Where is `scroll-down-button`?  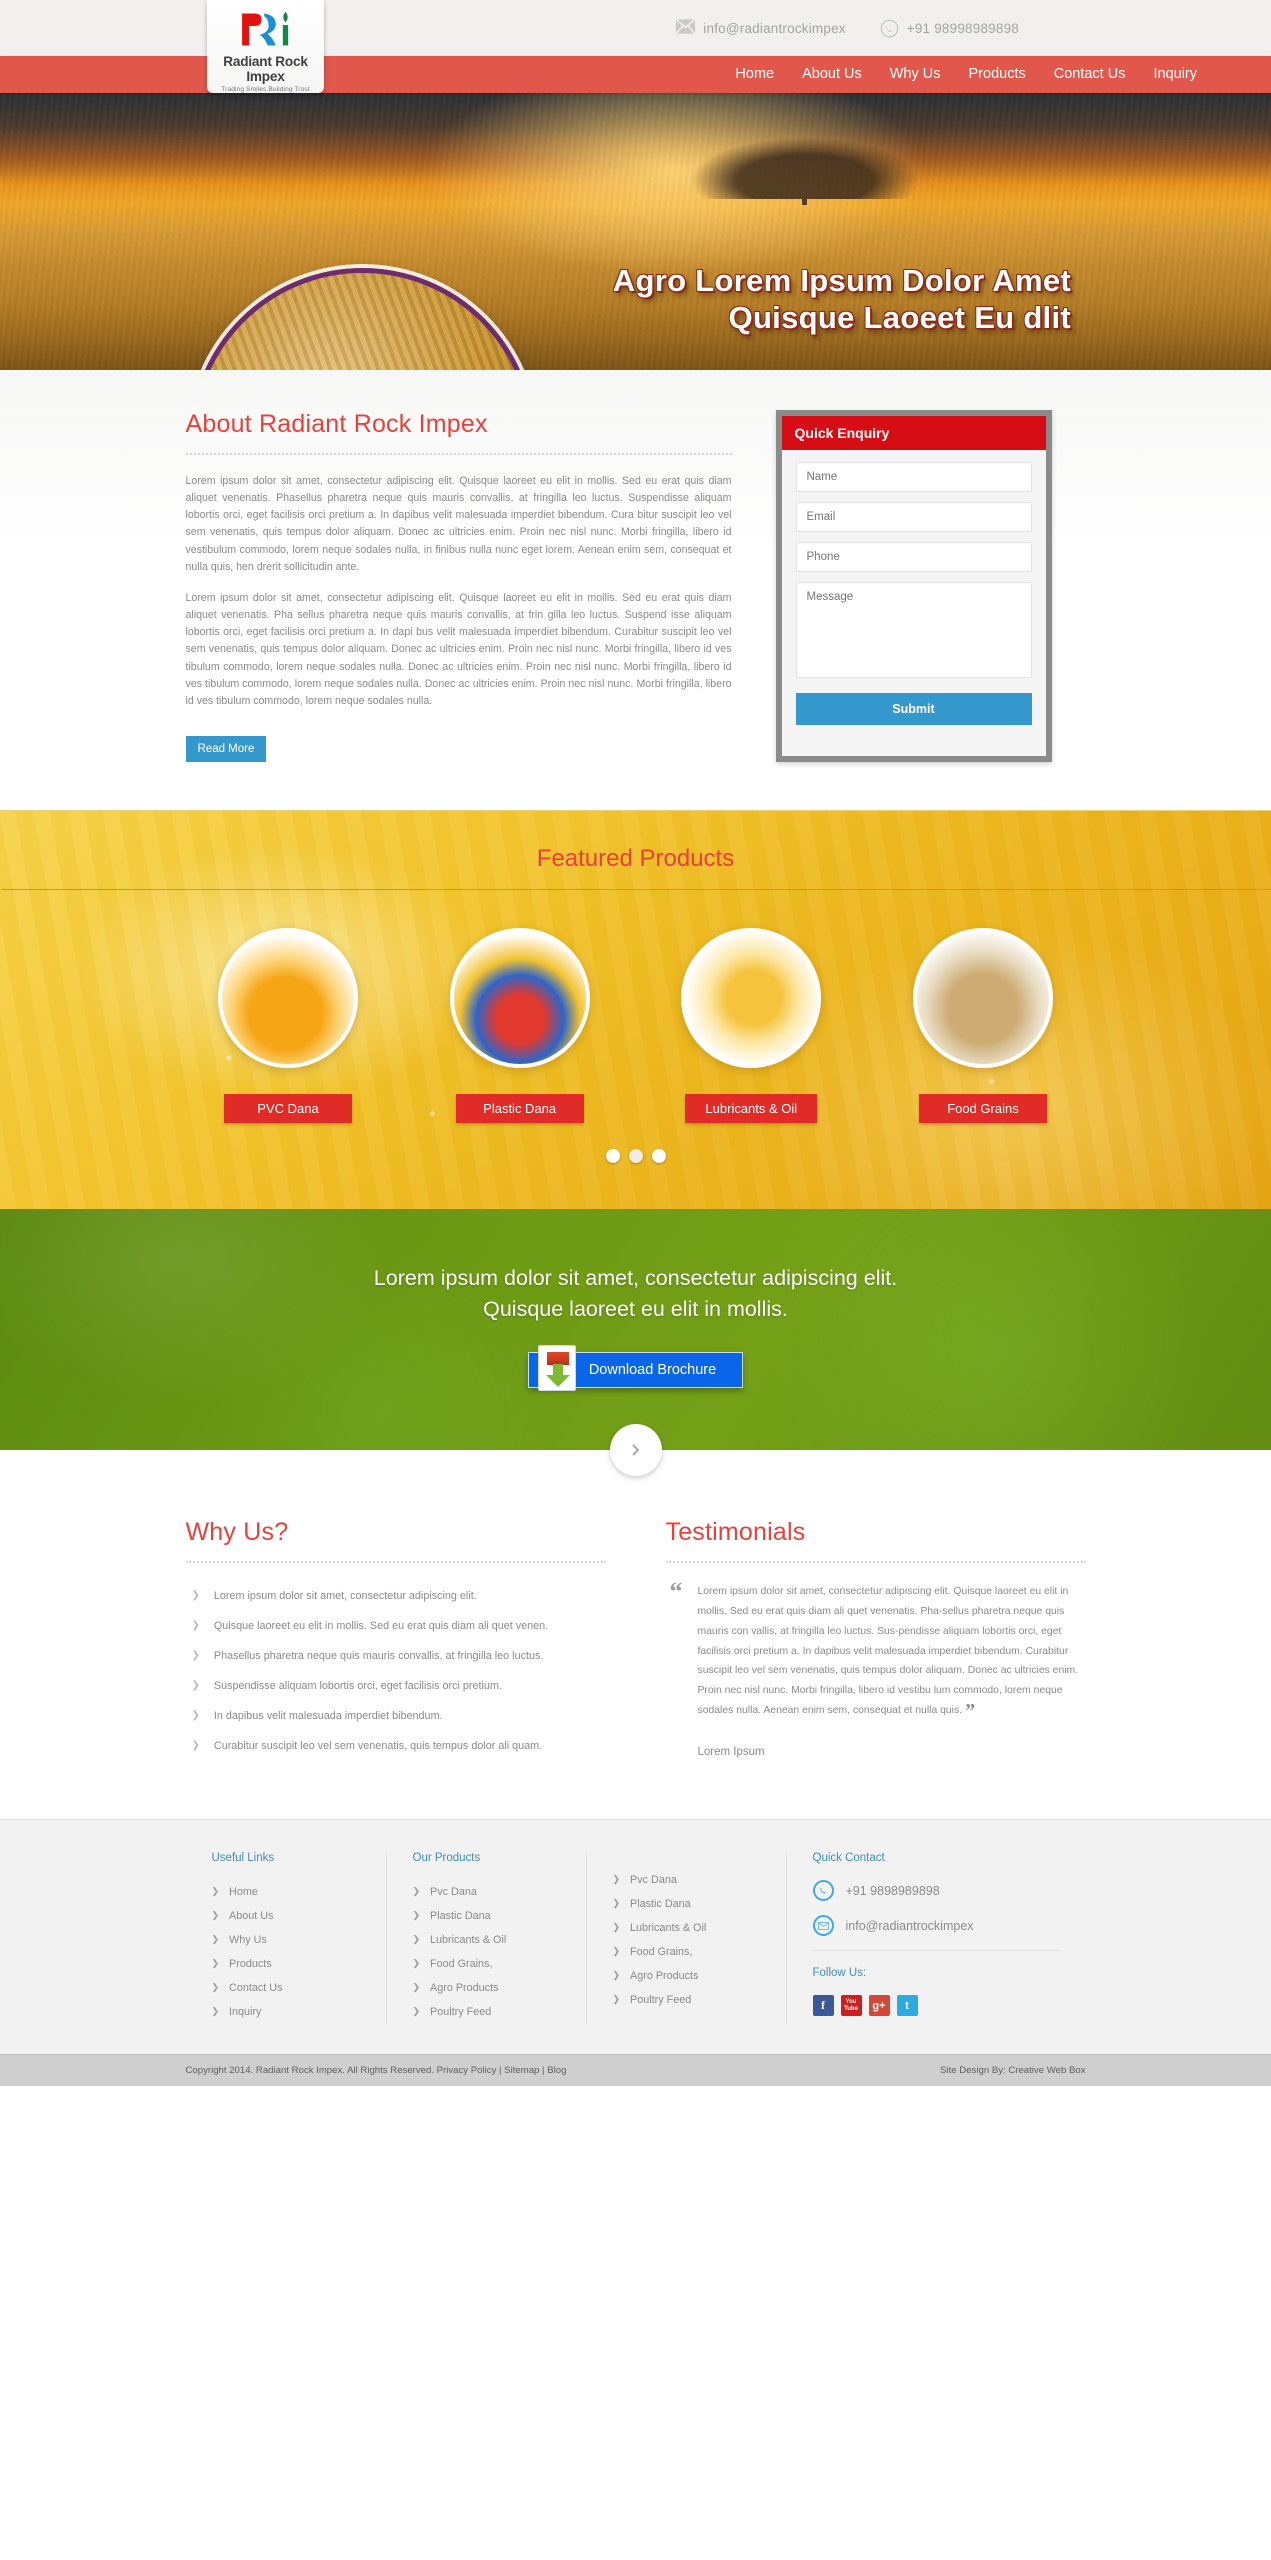
scroll-down-button is located at coordinates (635, 1450).